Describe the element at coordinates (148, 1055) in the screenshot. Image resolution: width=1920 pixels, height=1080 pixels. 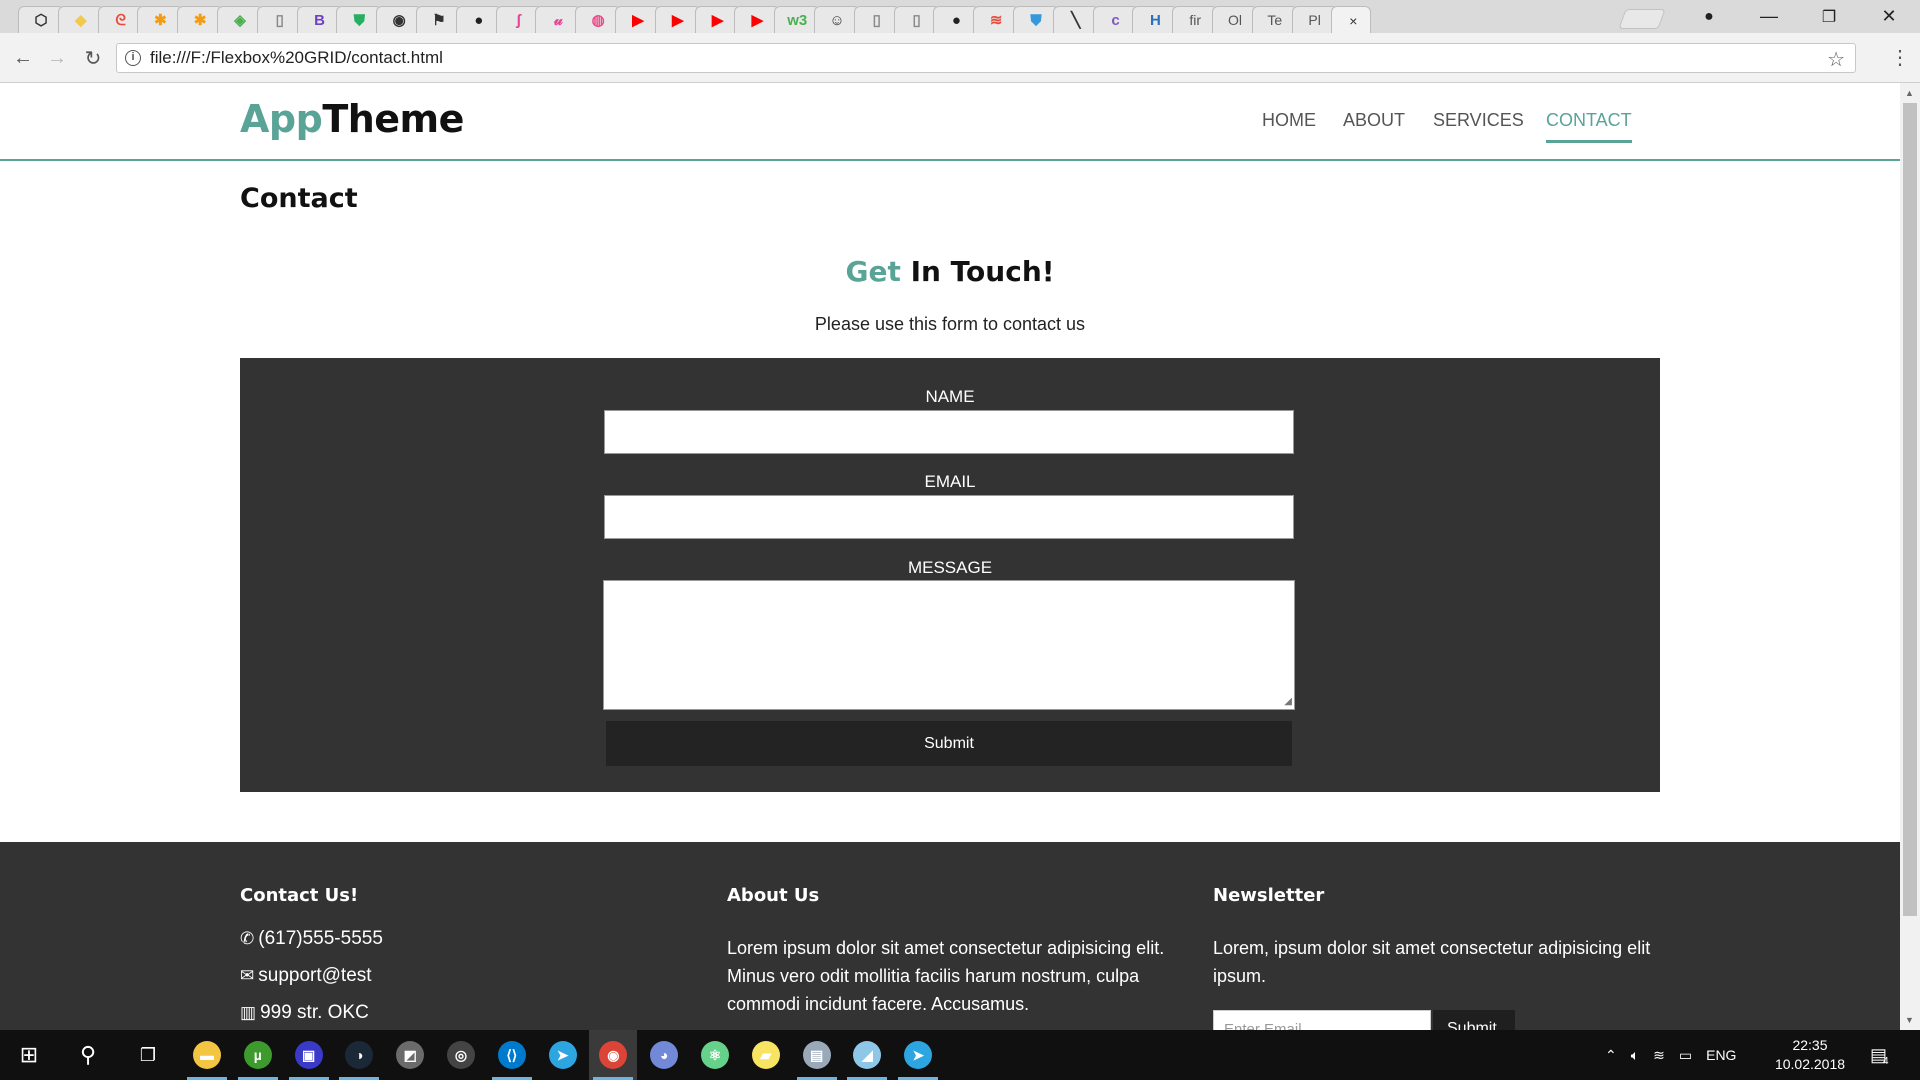
I see `task-view-icon: ❐` at that location.